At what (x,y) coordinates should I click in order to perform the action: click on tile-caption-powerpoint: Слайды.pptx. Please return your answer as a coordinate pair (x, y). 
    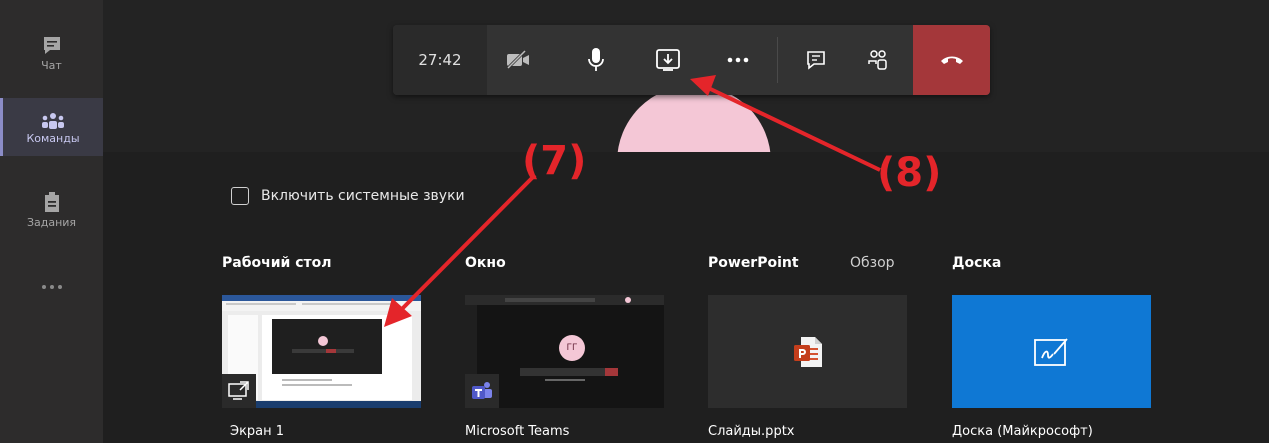
    Looking at the image, I should click on (751, 431).